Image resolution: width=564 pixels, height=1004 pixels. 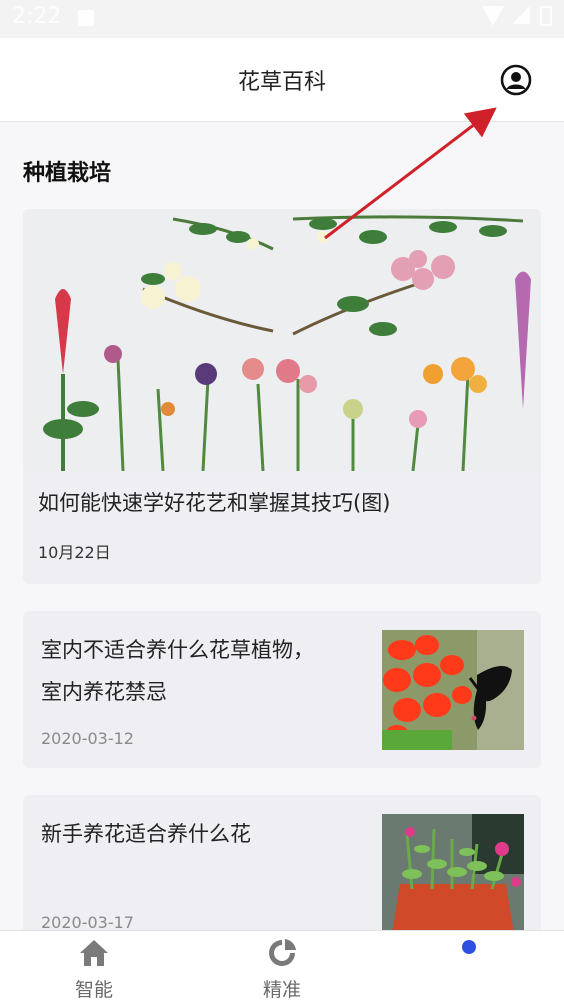 What do you see at coordinates (282, 952) in the screenshot?
I see `pie-chart-icon` at bounding box center [282, 952].